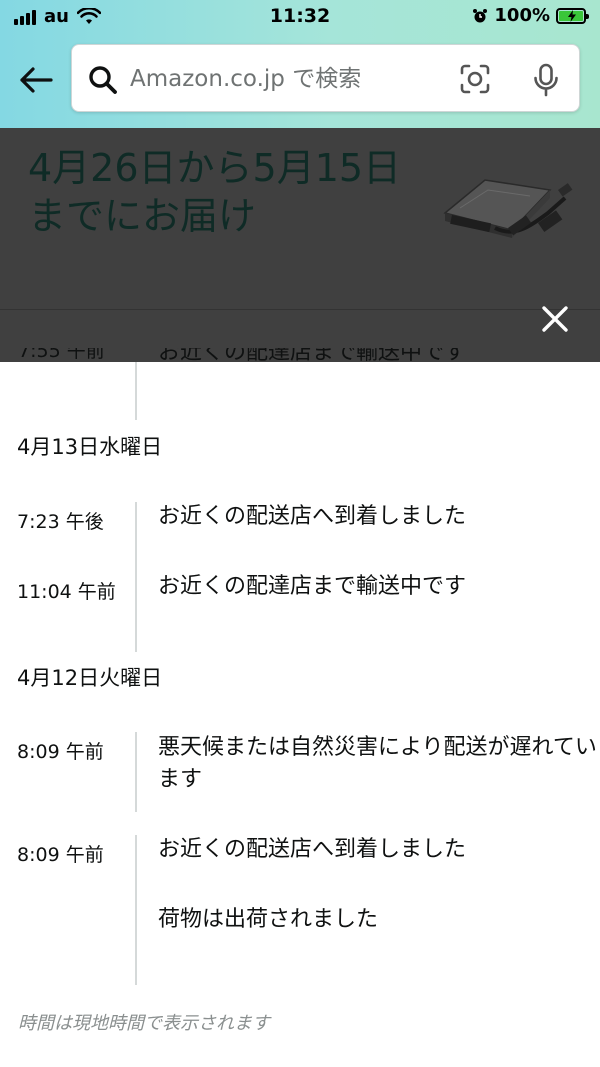 The image size is (600, 1067). I want to click on back-arrow-icon, so click(36, 80).